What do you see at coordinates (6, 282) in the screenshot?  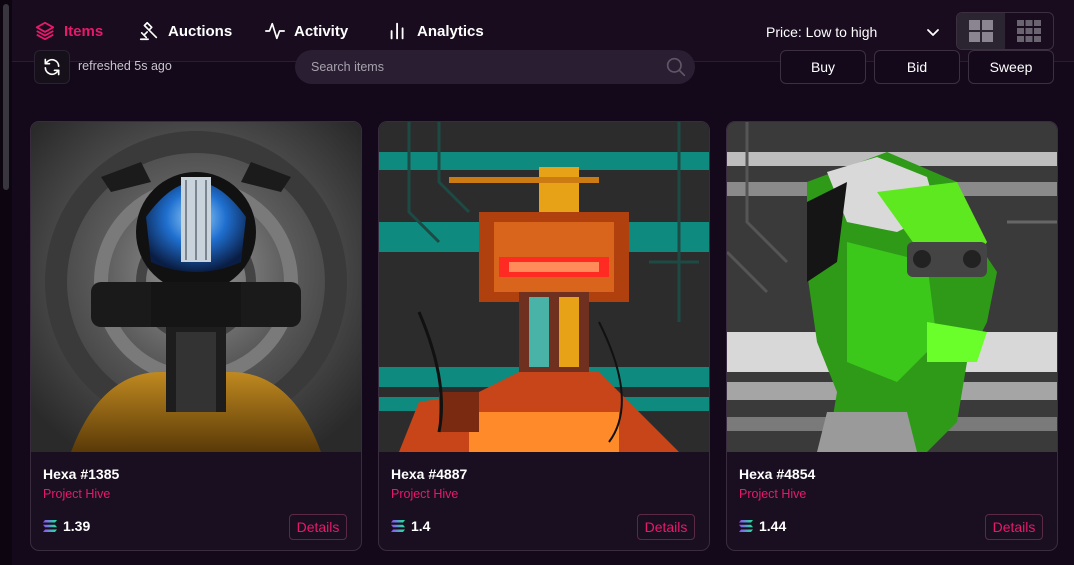 I see `page-scrollbar` at bounding box center [6, 282].